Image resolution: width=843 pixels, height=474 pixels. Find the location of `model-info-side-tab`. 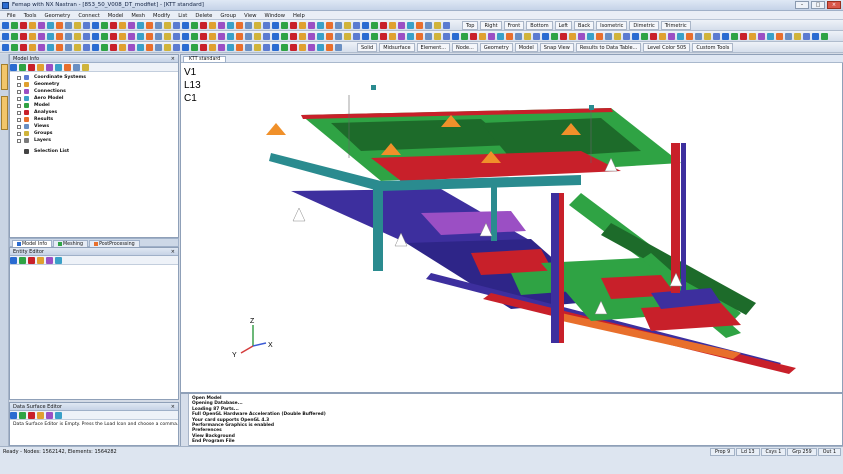

model-info-side-tab is located at coordinates (4, 77).